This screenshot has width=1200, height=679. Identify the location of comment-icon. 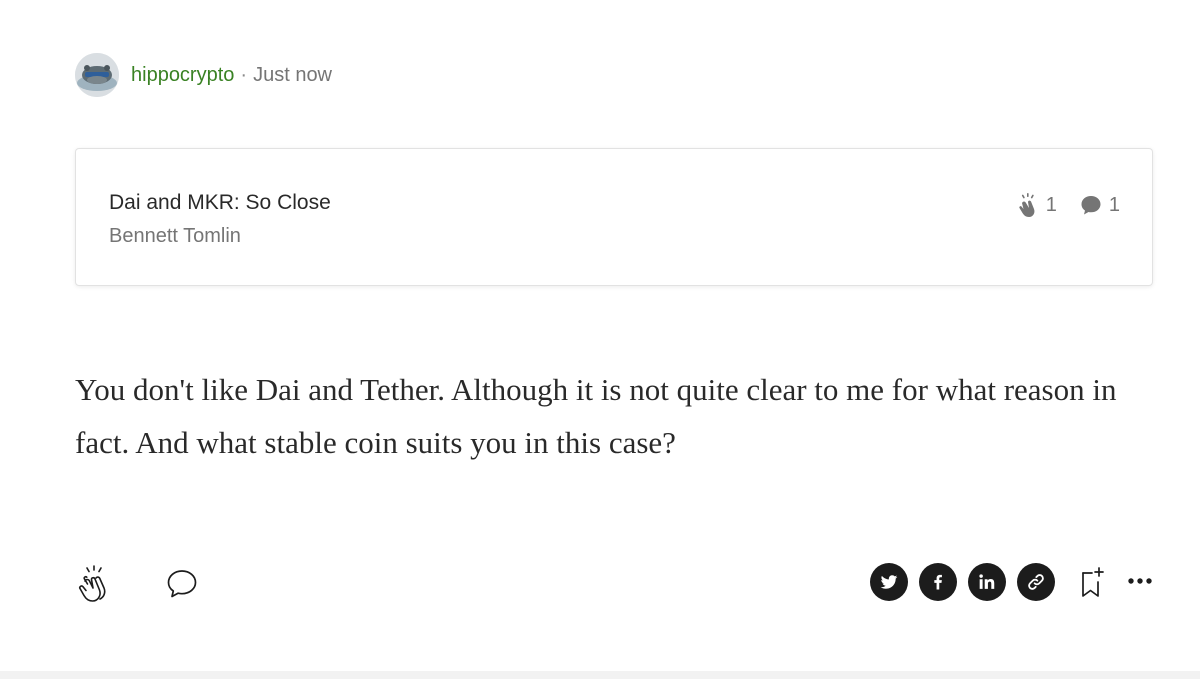
(182, 584).